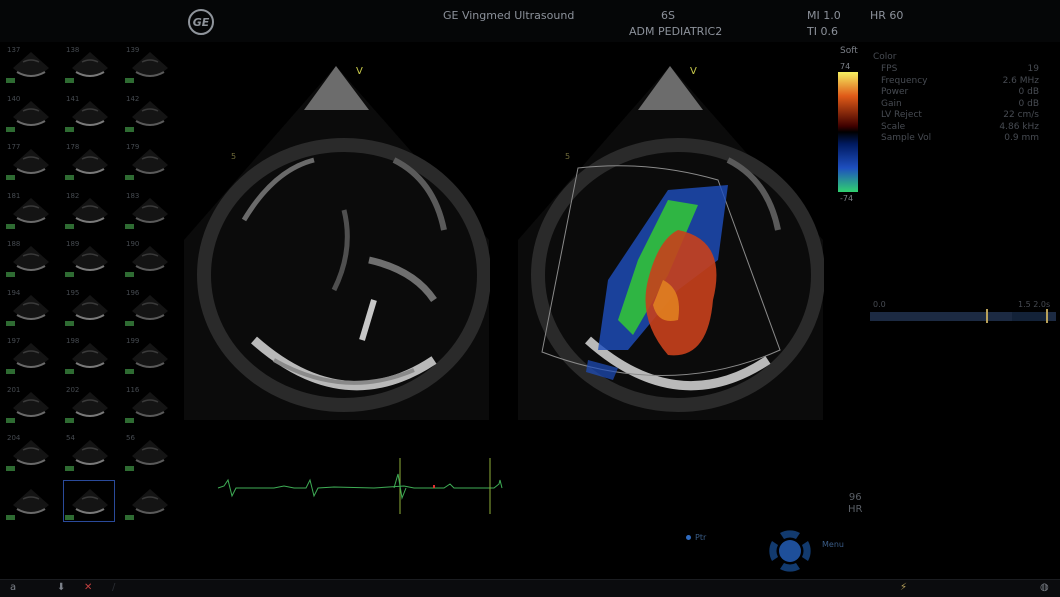 This screenshot has width=1060, height=597. What do you see at coordinates (149, 452) in the screenshot?
I see `thumbnail: 56` at bounding box center [149, 452].